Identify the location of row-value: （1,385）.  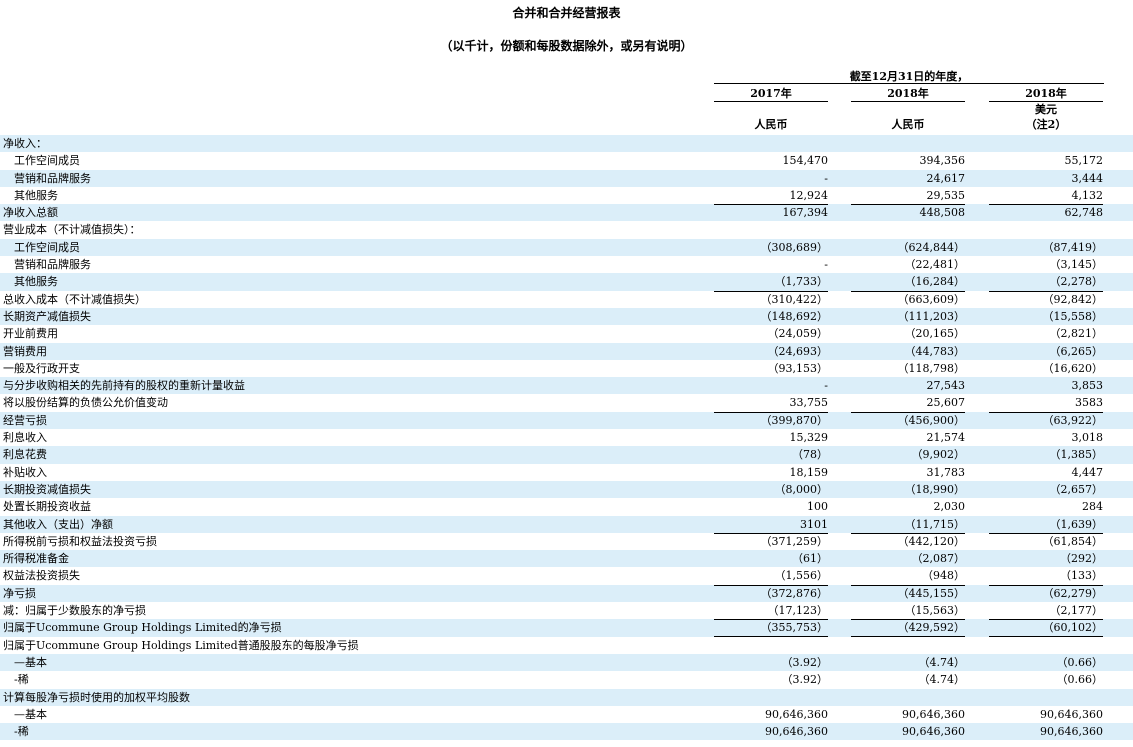
(1076, 455).